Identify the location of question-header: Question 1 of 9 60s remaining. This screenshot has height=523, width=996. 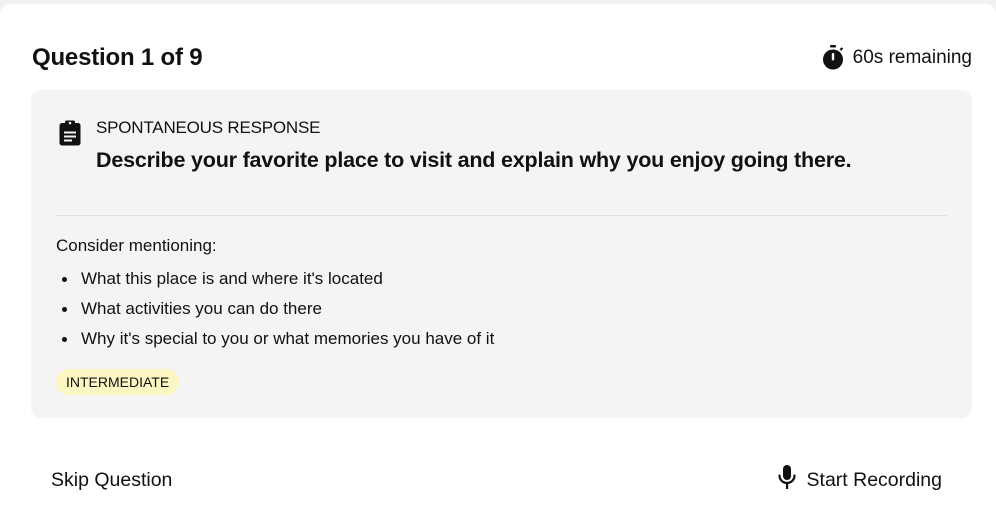
(502, 58).